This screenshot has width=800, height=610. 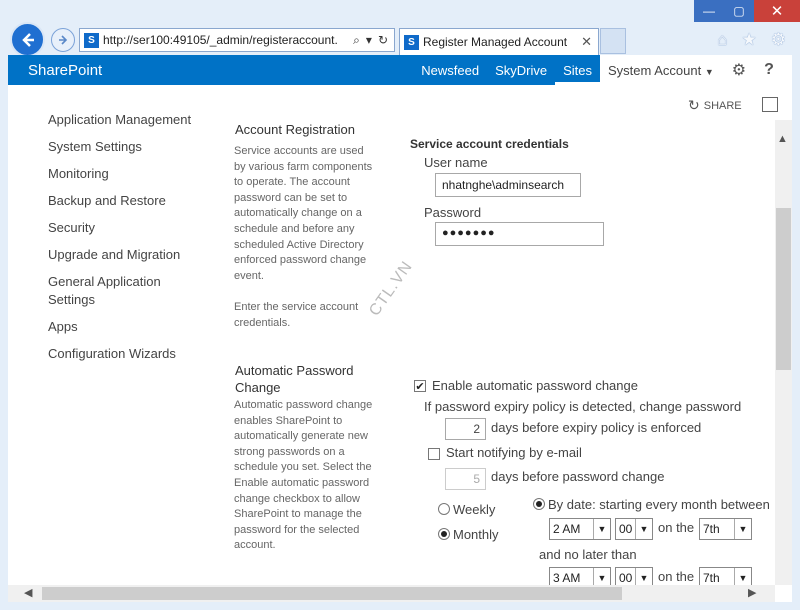 I want to click on automatic-password-change-heading: Automatic Password Change, so click(x=294, y=379).